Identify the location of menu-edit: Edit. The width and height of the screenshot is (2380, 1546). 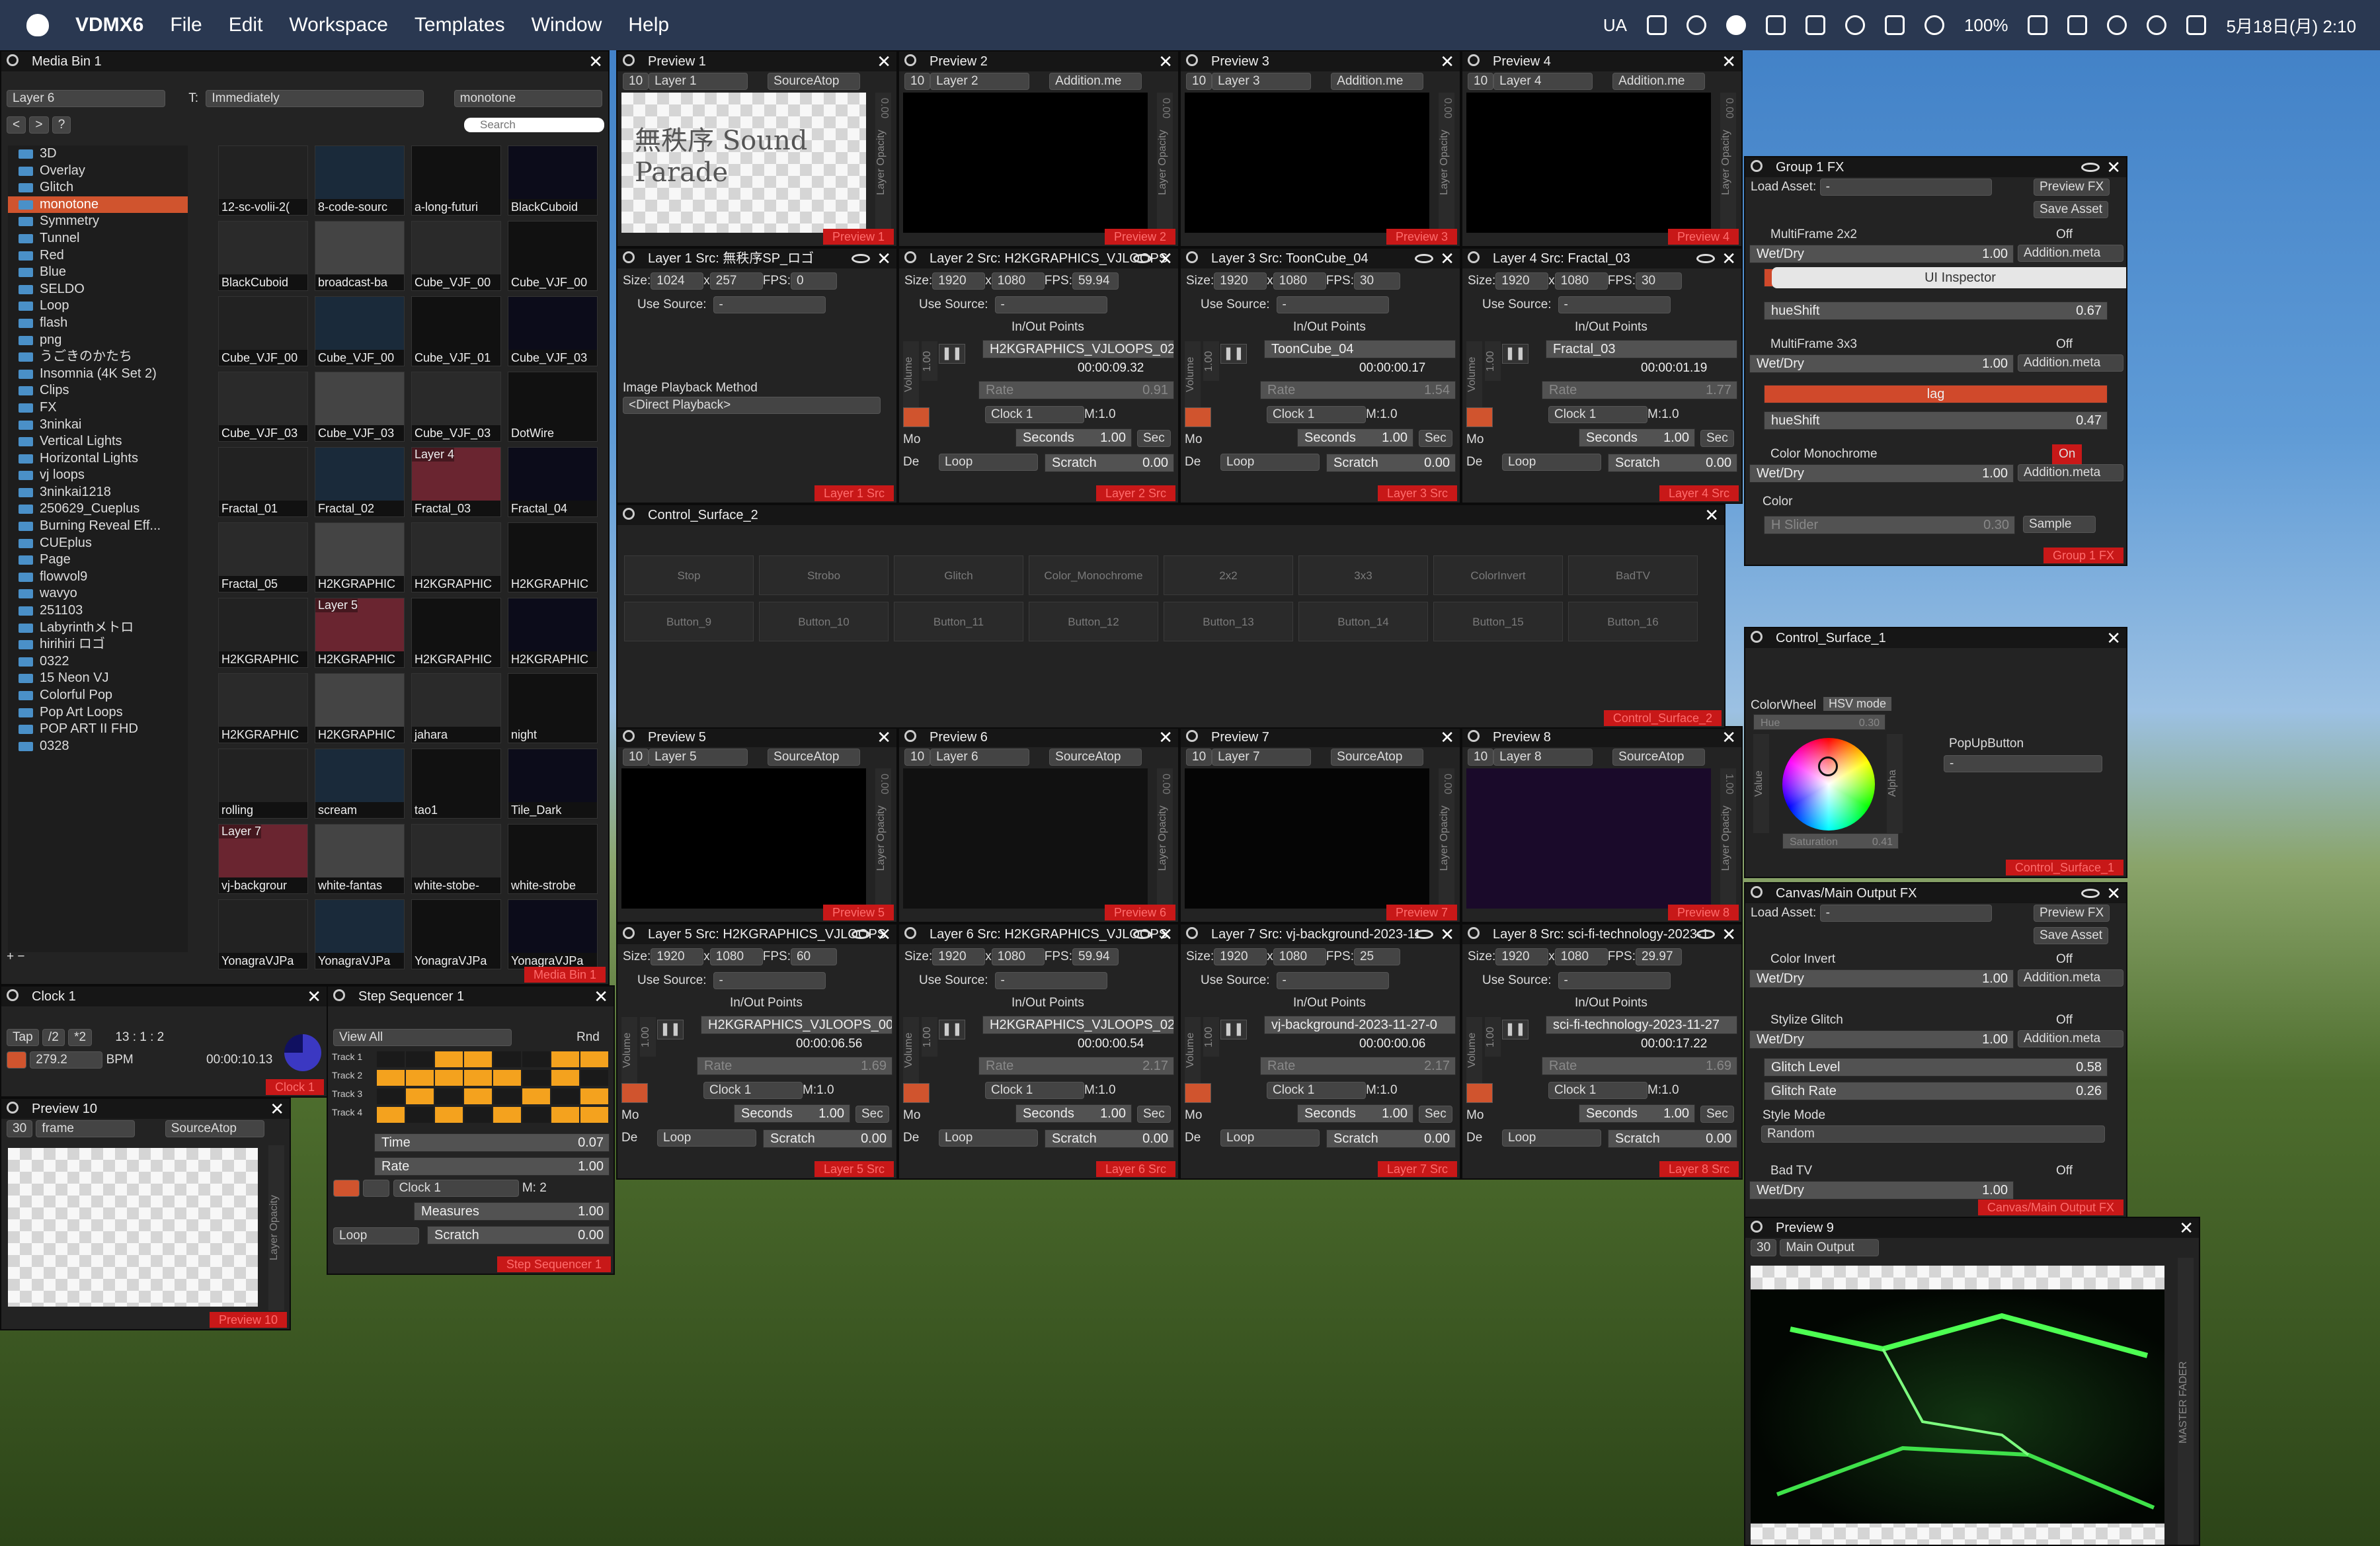
(246, 25).